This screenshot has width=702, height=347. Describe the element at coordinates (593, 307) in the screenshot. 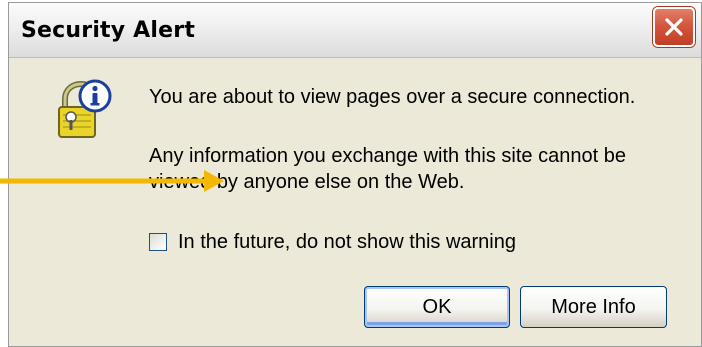

I see `more-info-button: More Info` at that location.